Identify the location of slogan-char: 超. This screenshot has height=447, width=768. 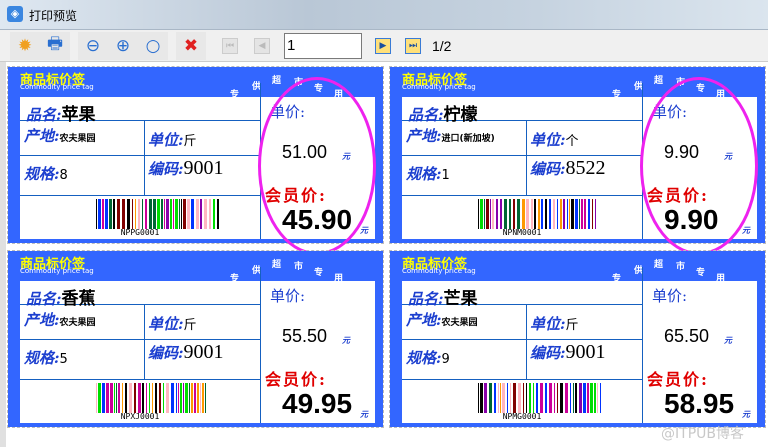
(659, 81).